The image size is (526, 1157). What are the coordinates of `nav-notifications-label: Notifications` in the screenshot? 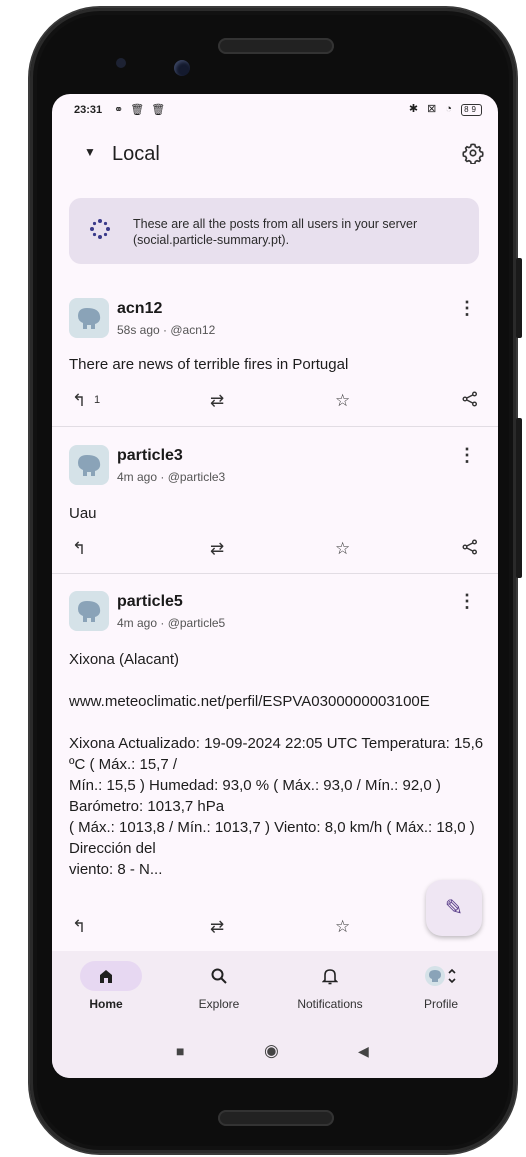 It's located at (330, 1004).